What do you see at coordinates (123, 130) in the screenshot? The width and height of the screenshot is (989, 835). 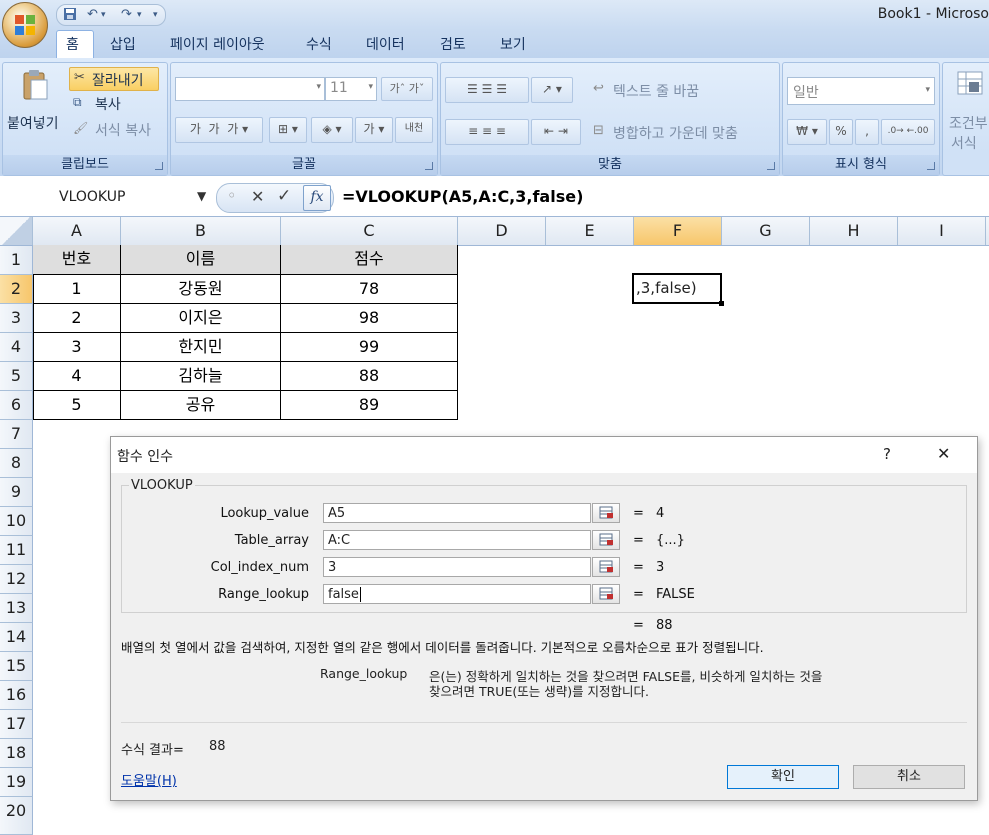 I see `format-painter-button: 서식 복사` at bounding box center [123, 130].